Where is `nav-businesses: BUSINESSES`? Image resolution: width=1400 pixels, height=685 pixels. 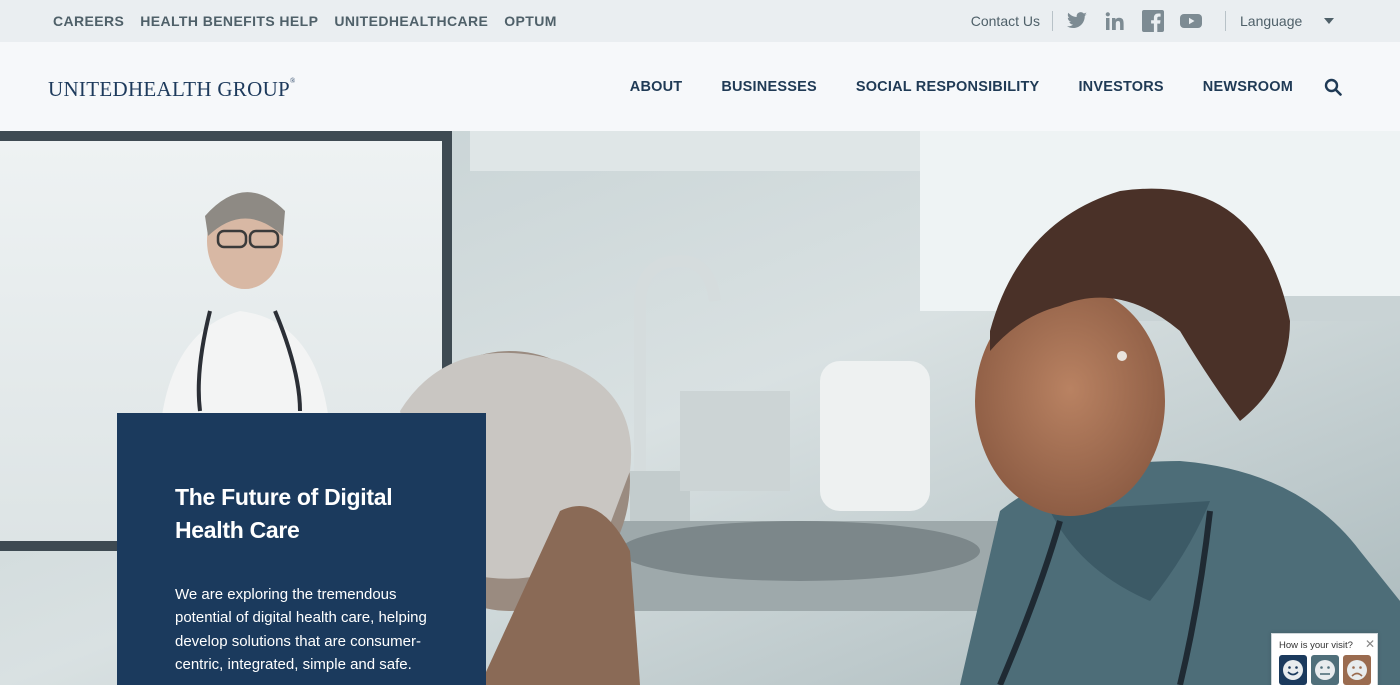 nav-businesses: BUSINESSES is located at coordinates (768, 87).